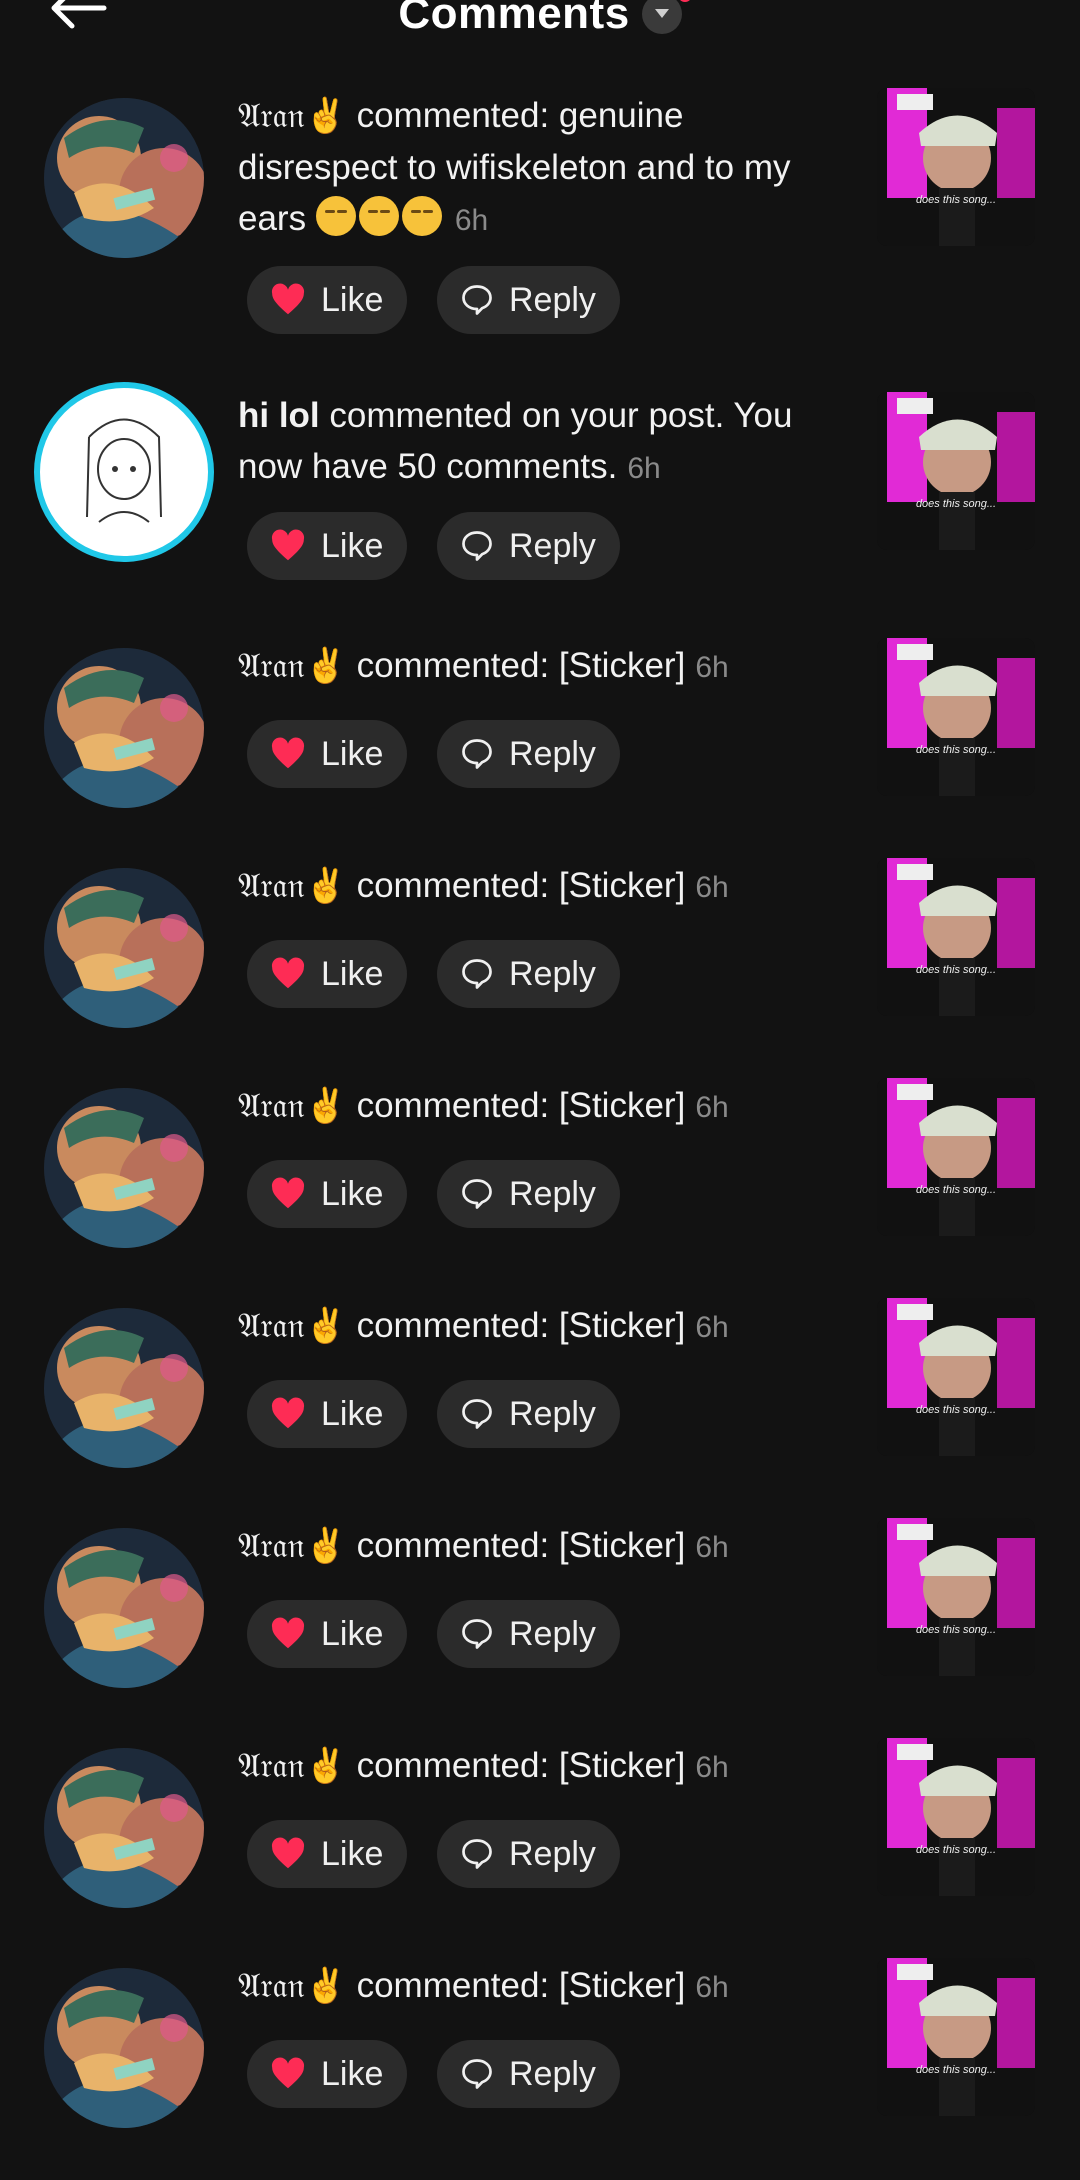  I want to click on username: hi lol, so click(279, 415).